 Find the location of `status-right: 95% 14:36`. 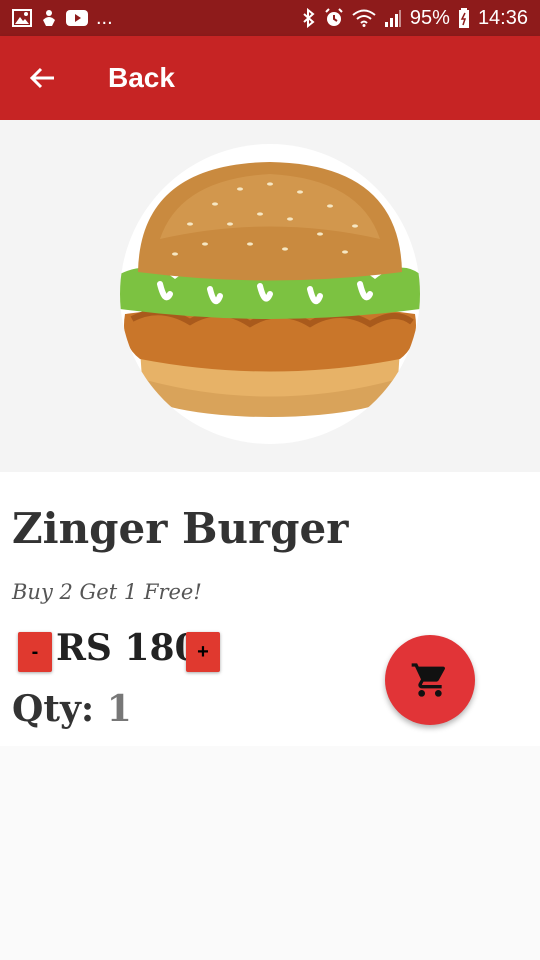

status-right: 95% 14:36 is located at coordinates (415, 18).